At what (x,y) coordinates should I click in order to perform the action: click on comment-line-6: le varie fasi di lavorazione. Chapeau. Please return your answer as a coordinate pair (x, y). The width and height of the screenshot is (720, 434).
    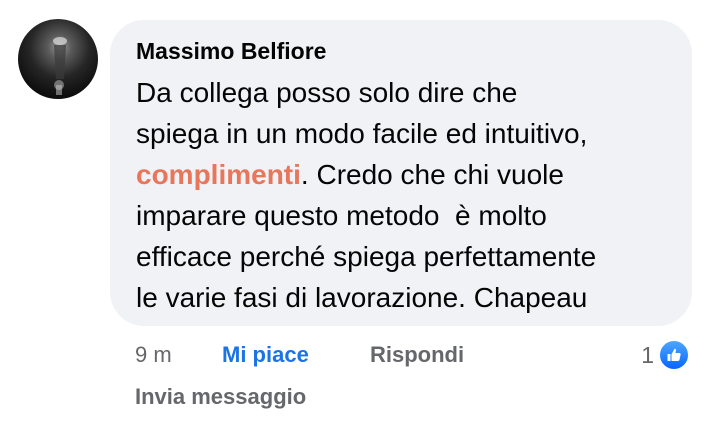
    Looking at the image, I should click on (362, 297).